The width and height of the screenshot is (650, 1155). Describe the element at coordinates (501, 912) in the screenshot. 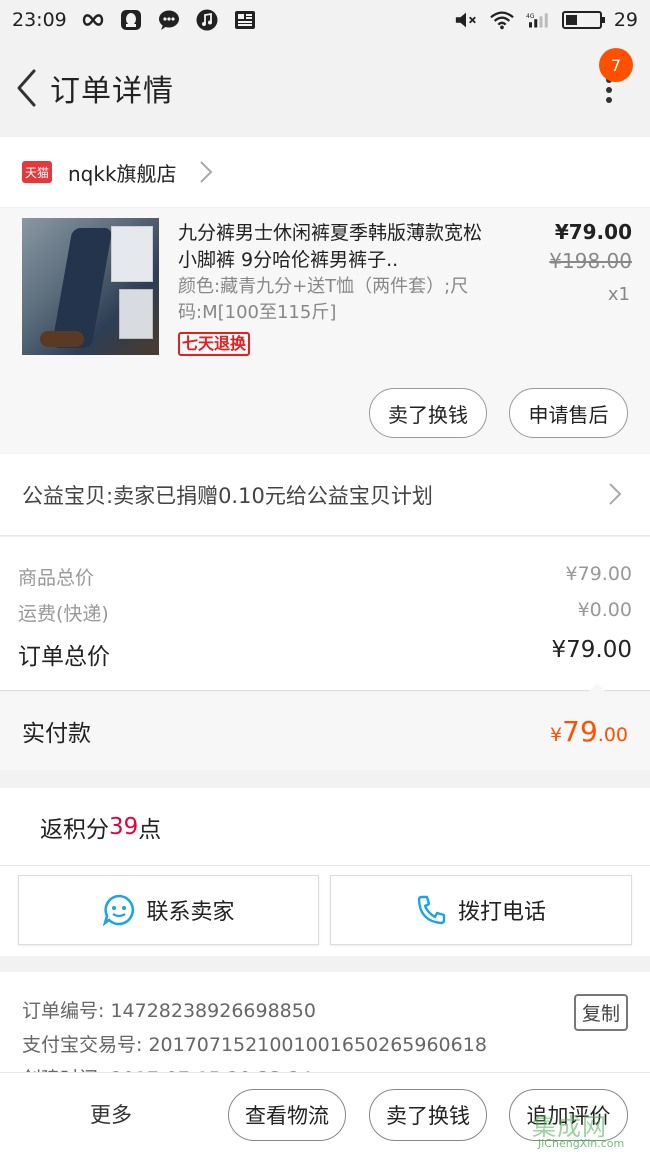

I see `call-phone-label: 拨打电话` at that location.